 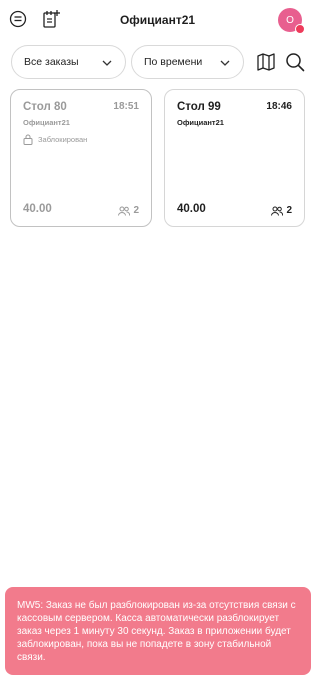 I want to click on lock-icon, so click(x=28, y=139).